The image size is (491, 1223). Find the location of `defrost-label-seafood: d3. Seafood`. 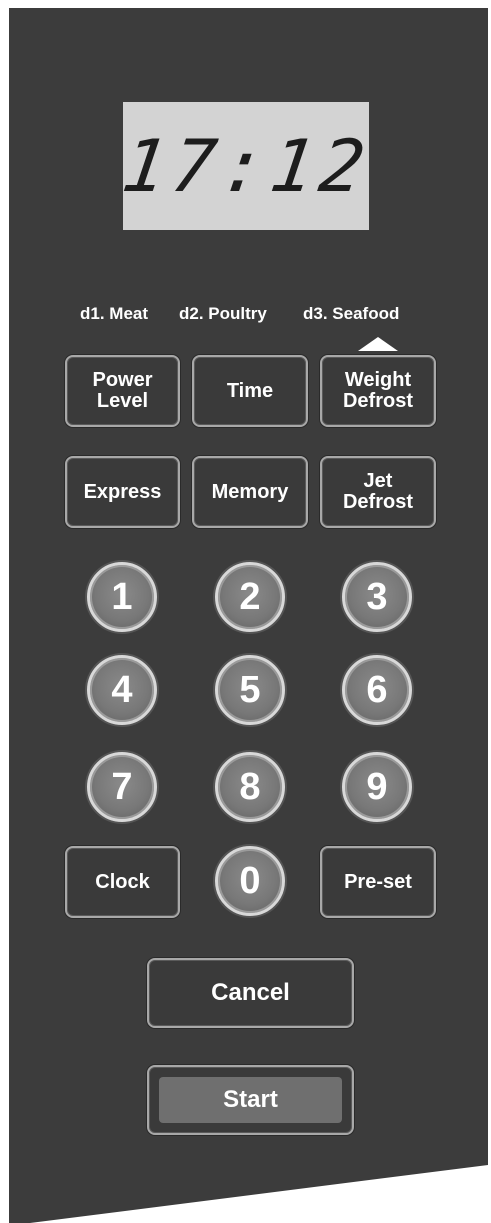

defrost-label-seafood: d3. Seafood is located at coordinates (351, 313).